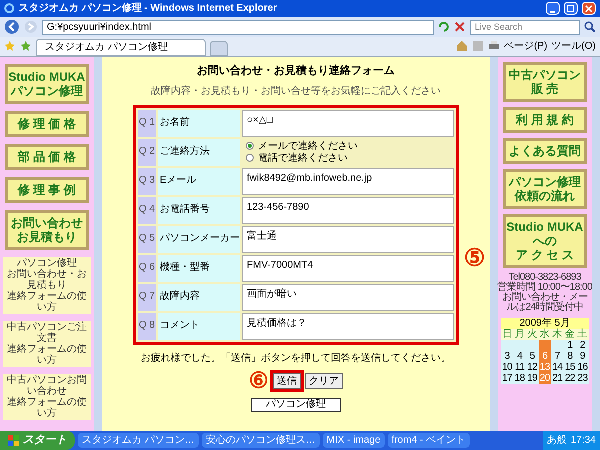  I want to click on button-label-line: 販 売, so click(545, 89).